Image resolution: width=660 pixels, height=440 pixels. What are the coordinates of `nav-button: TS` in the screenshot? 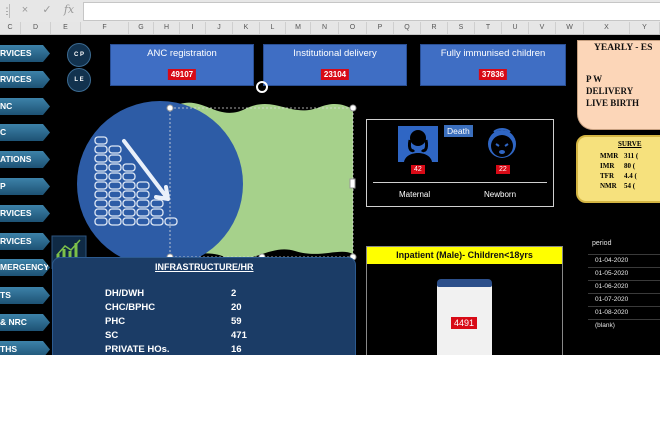 It's located at (25, 295).